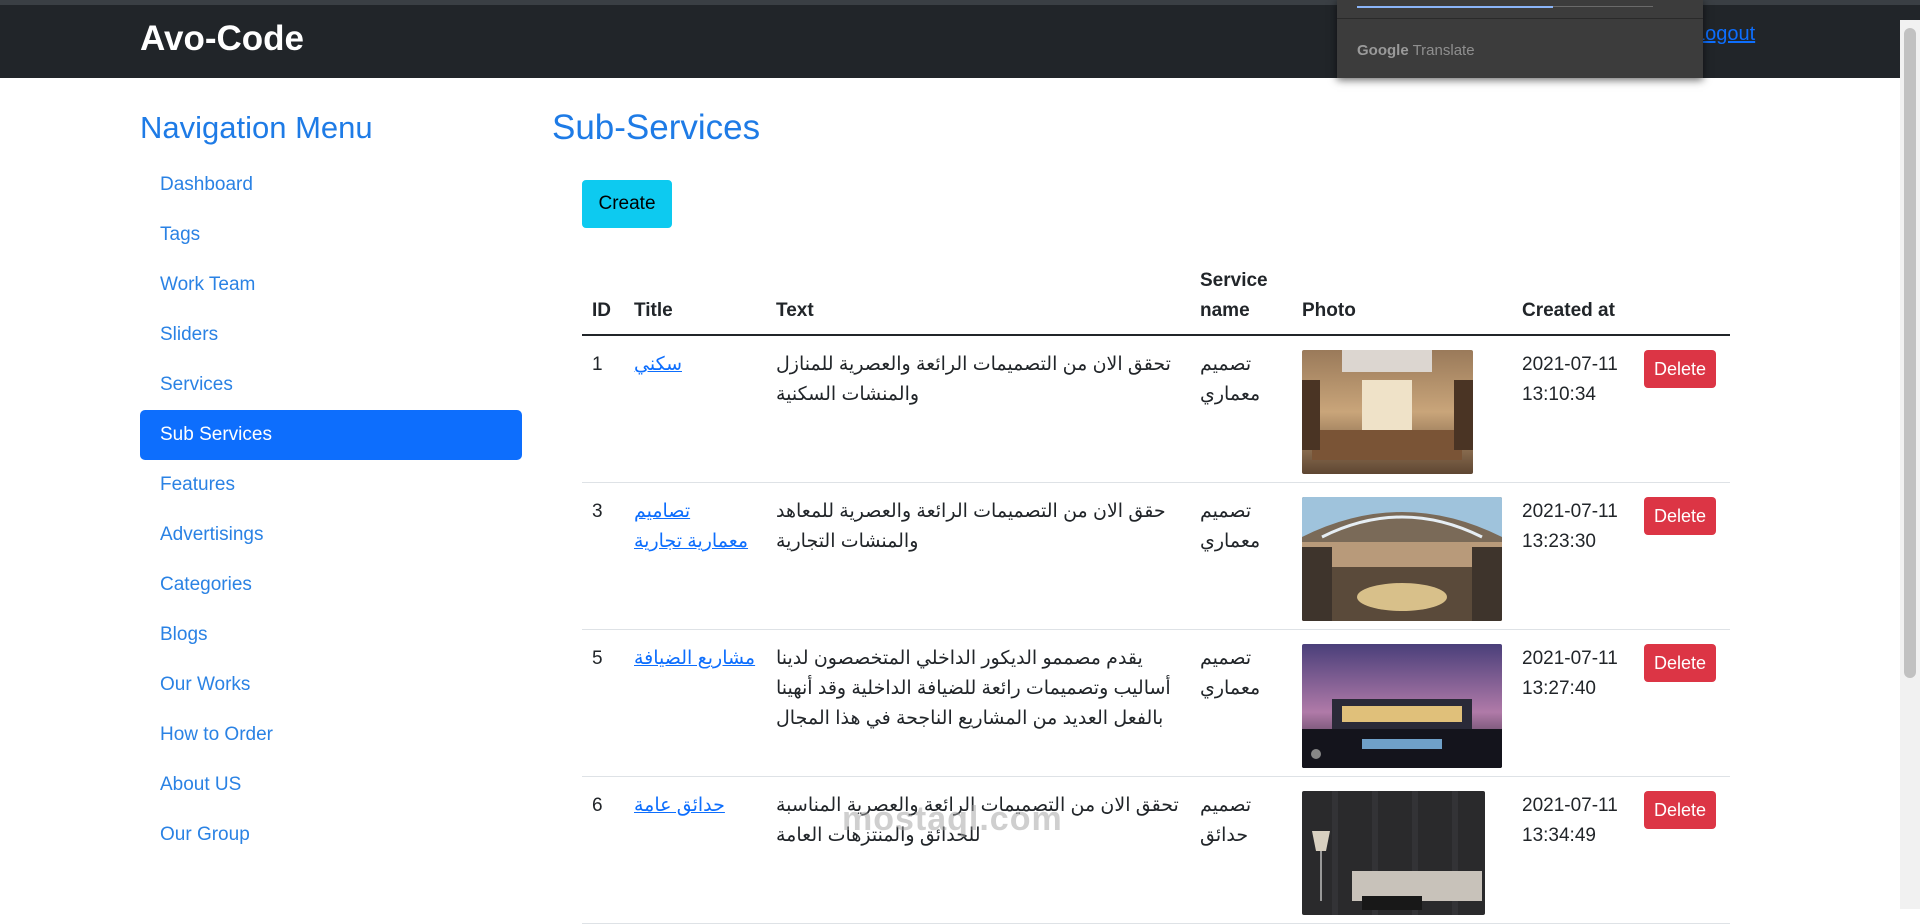 Image resolution: width=1920 pixels, height=924 pixels. What do you see at coordinates (1241, 297) in the screenshot?
I see `header-service-name: Service name` at bounding box center [1241, 297].